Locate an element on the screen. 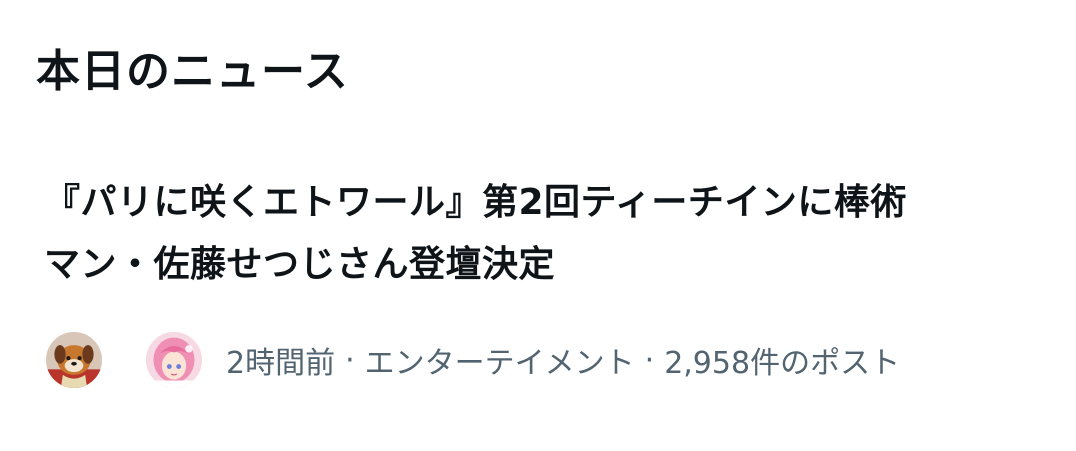 The height and width of the screenshot is (451, 1076). pink-hair-character-avatar is located at coordinates (174, 360).